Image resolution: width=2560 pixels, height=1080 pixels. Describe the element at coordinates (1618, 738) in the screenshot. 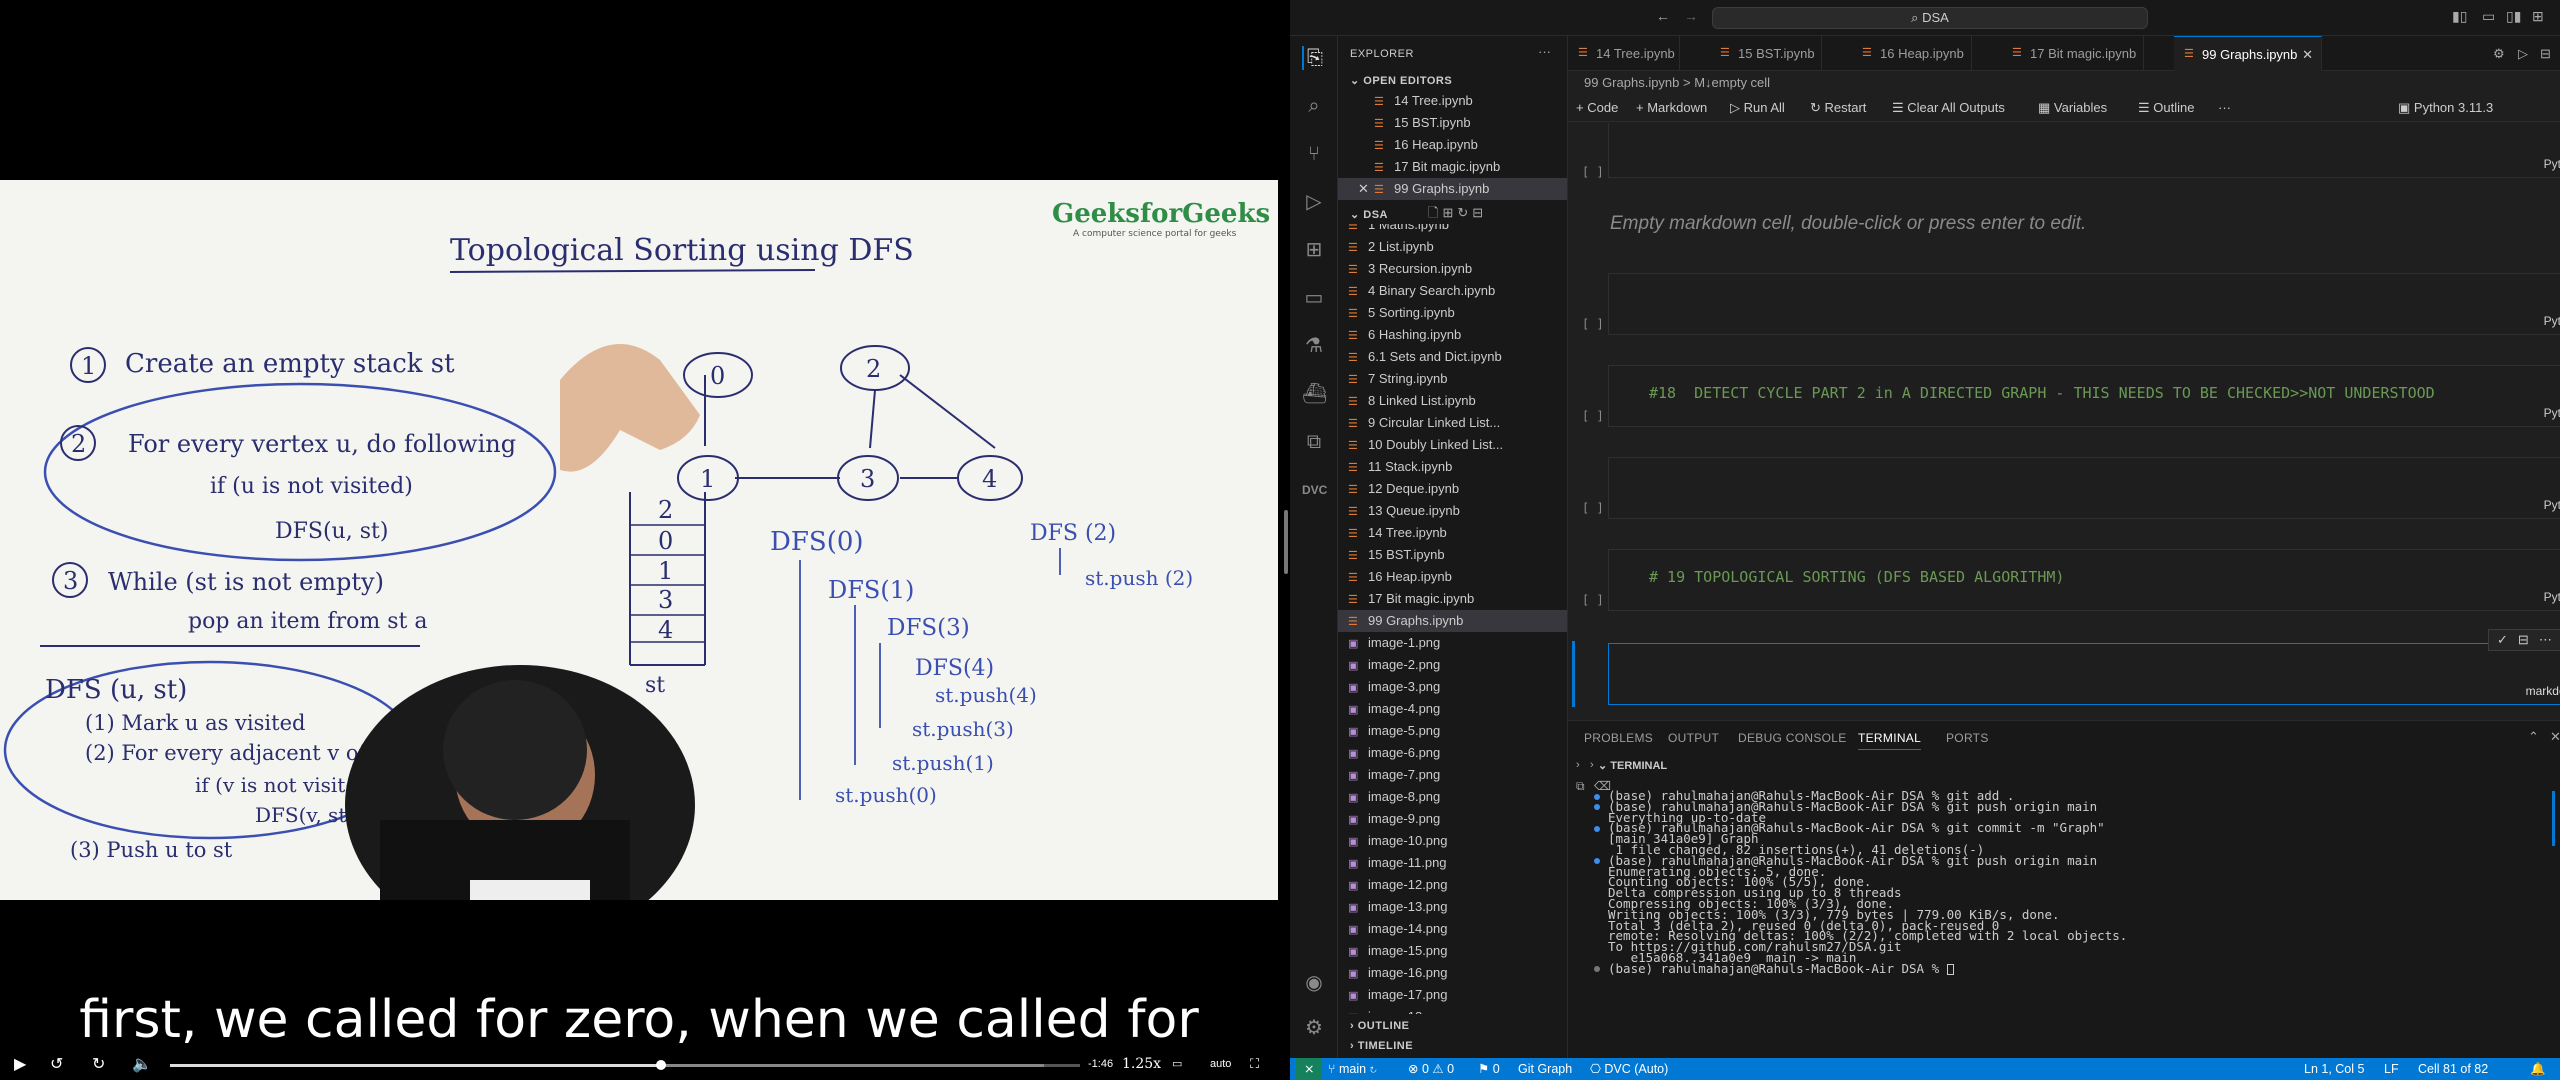

I see `panel-tab-problems: PROBLEMS` at that location.